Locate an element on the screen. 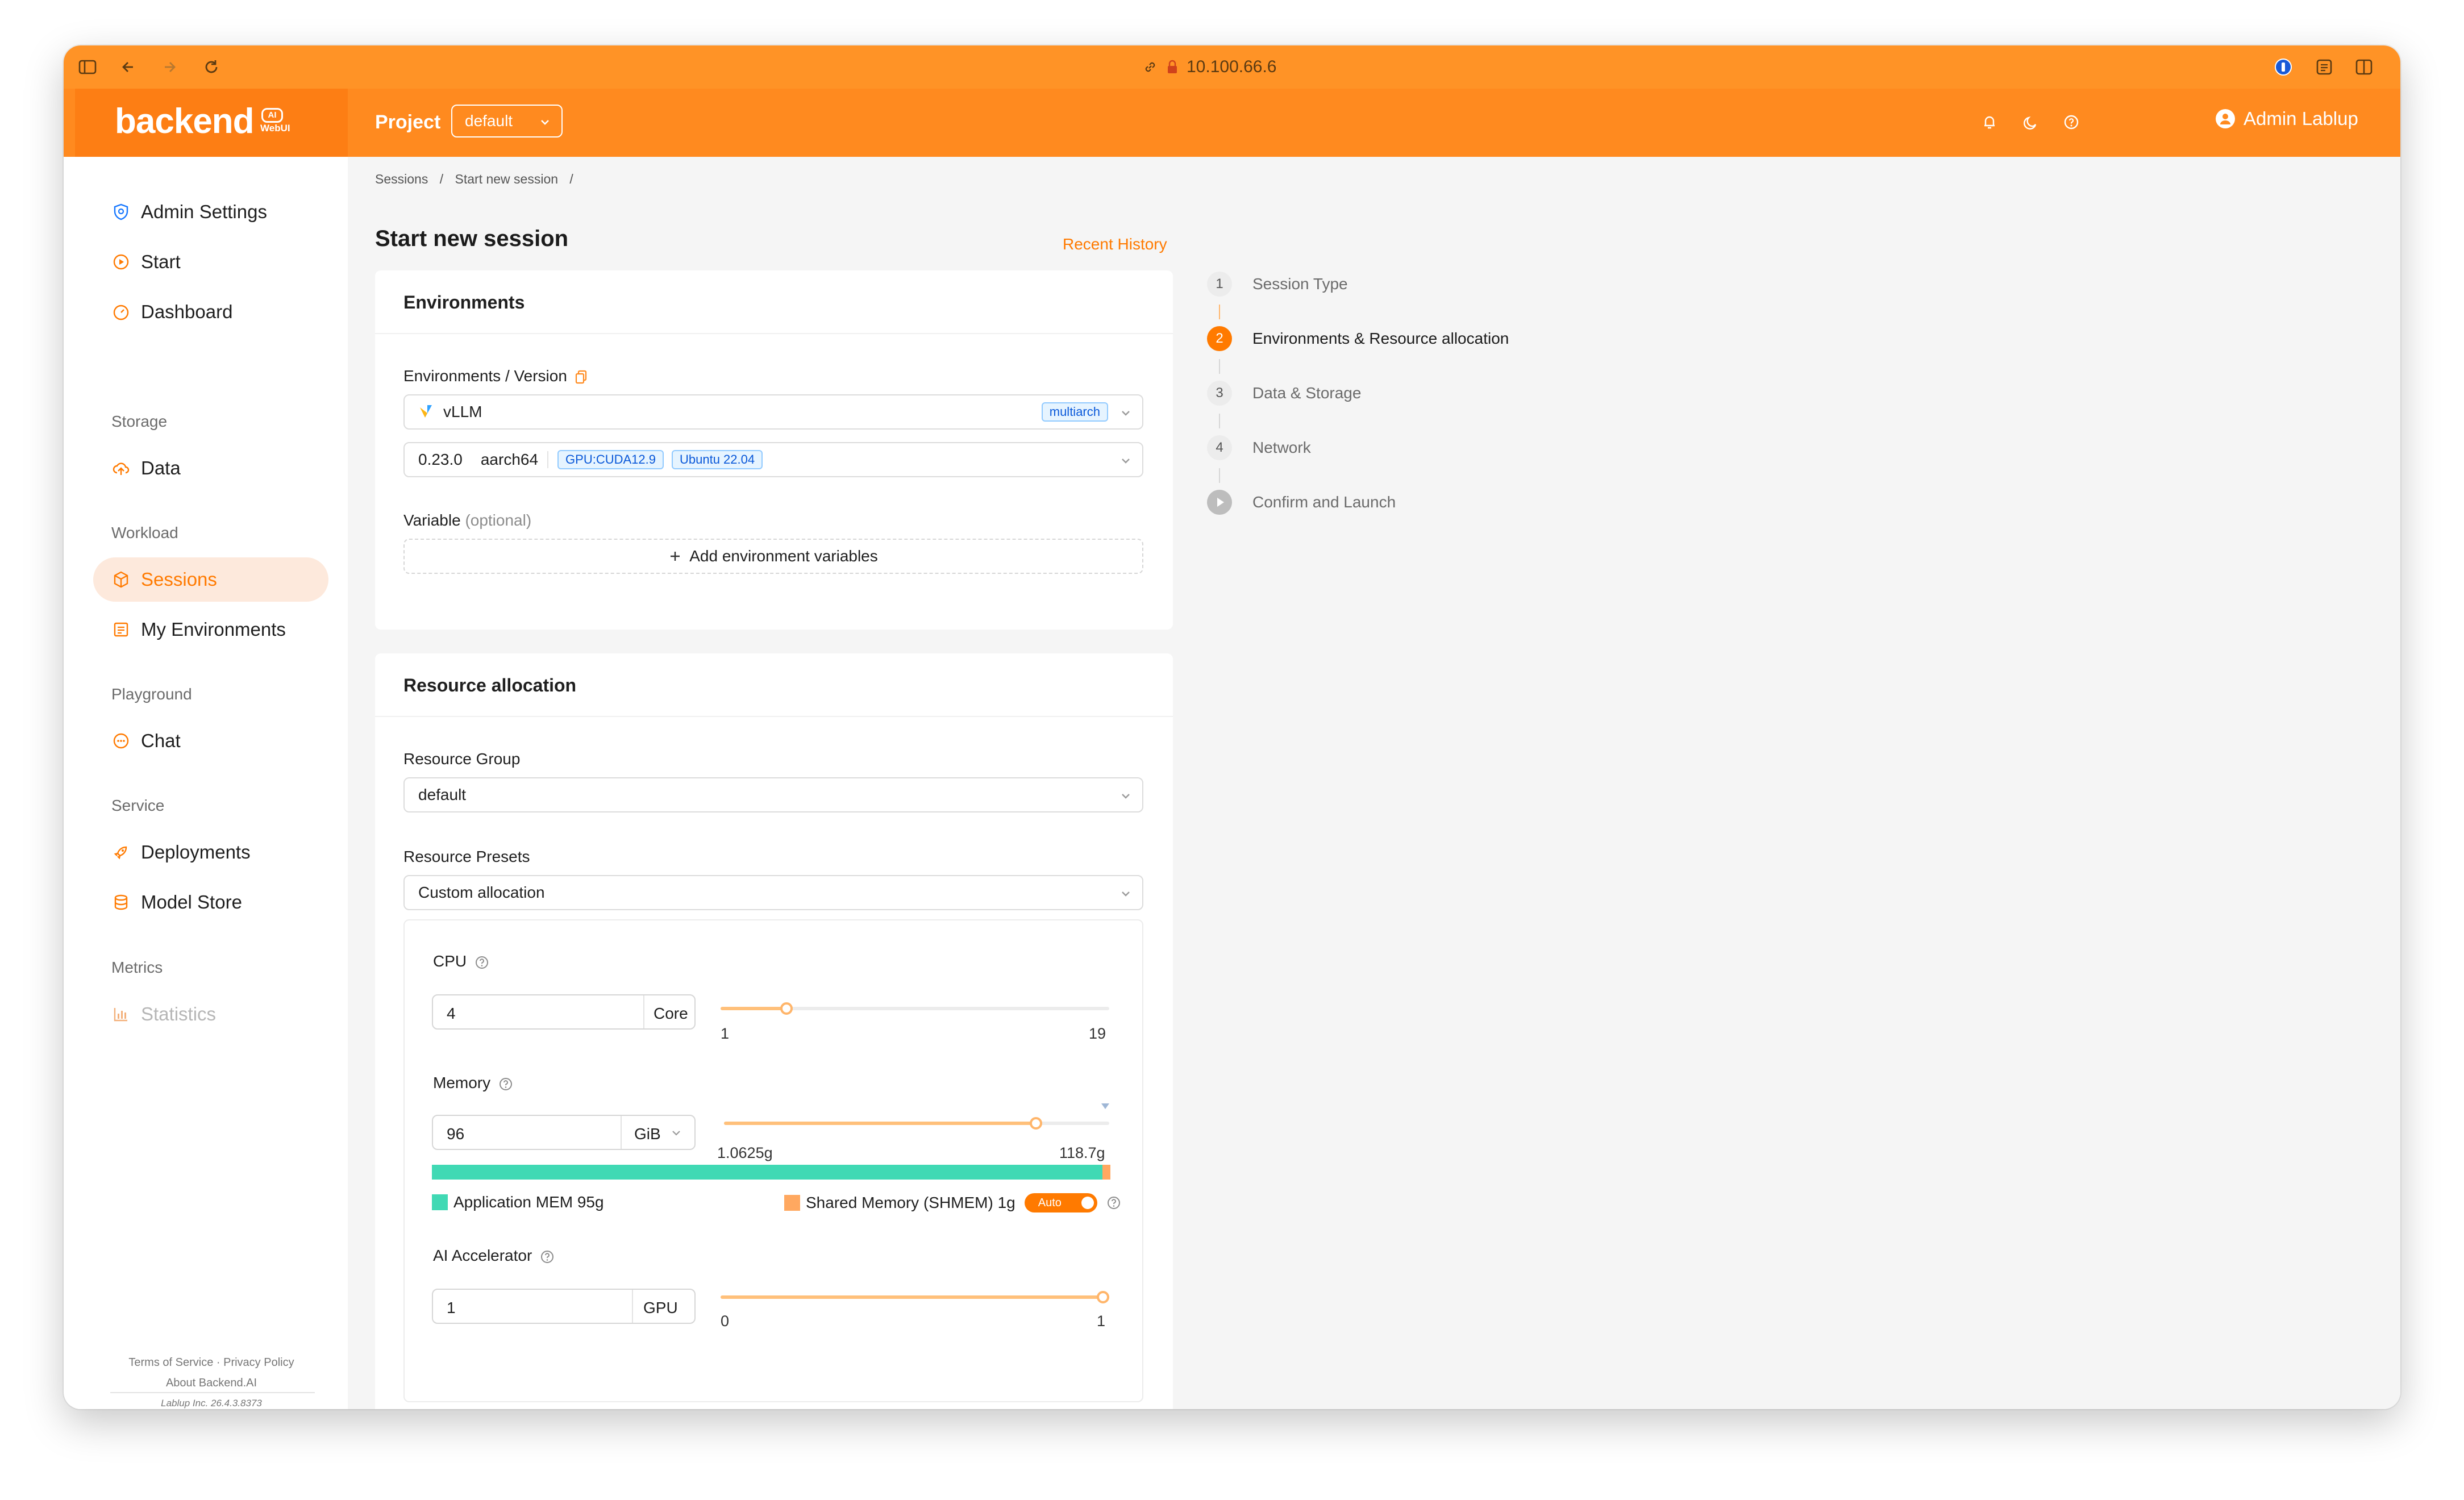 Image resolution: width=2464 pixels, height=1500 pixels. memory-slider is located at coordinates (916, 1128).